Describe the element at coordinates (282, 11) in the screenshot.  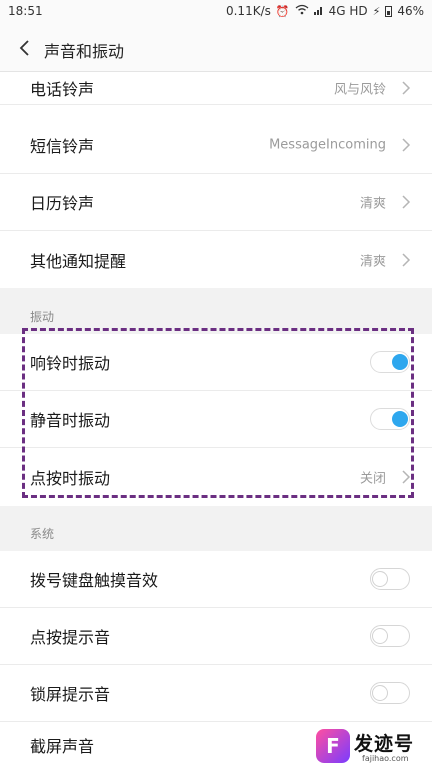
I see `alarm-icon: ⏰` at that location.